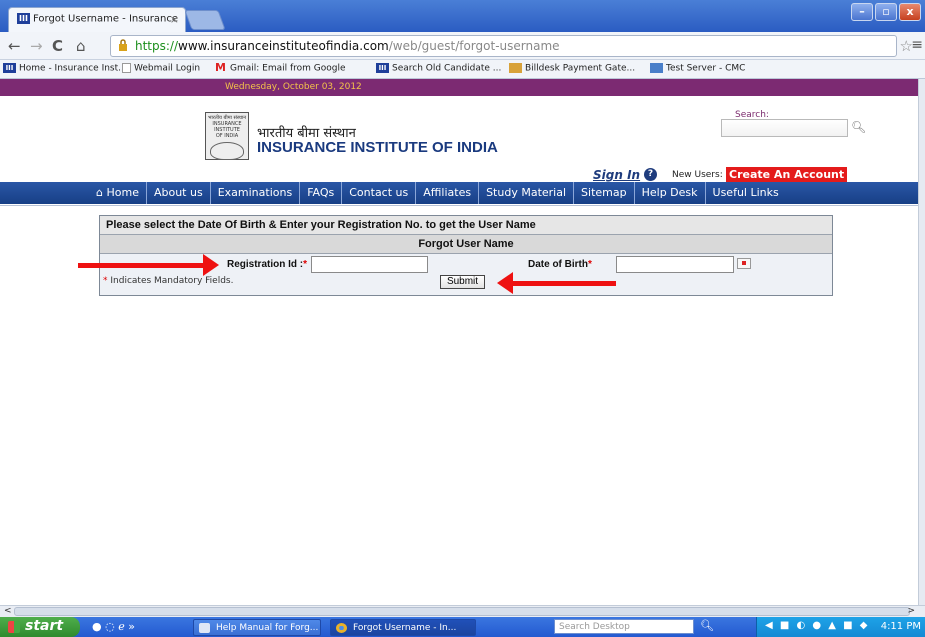 The width and height of the screenshot is (925, 637). I want to click on scrollbar-thumb, so click(462, 611).